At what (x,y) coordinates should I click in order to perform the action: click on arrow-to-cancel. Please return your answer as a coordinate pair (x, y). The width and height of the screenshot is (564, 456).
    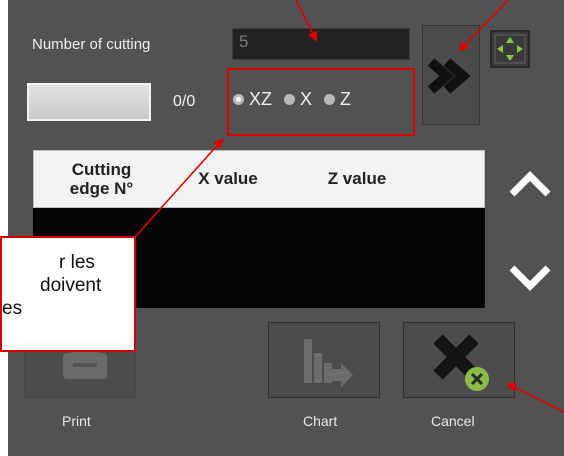
    Looking at the image, I should click on (535, 398).